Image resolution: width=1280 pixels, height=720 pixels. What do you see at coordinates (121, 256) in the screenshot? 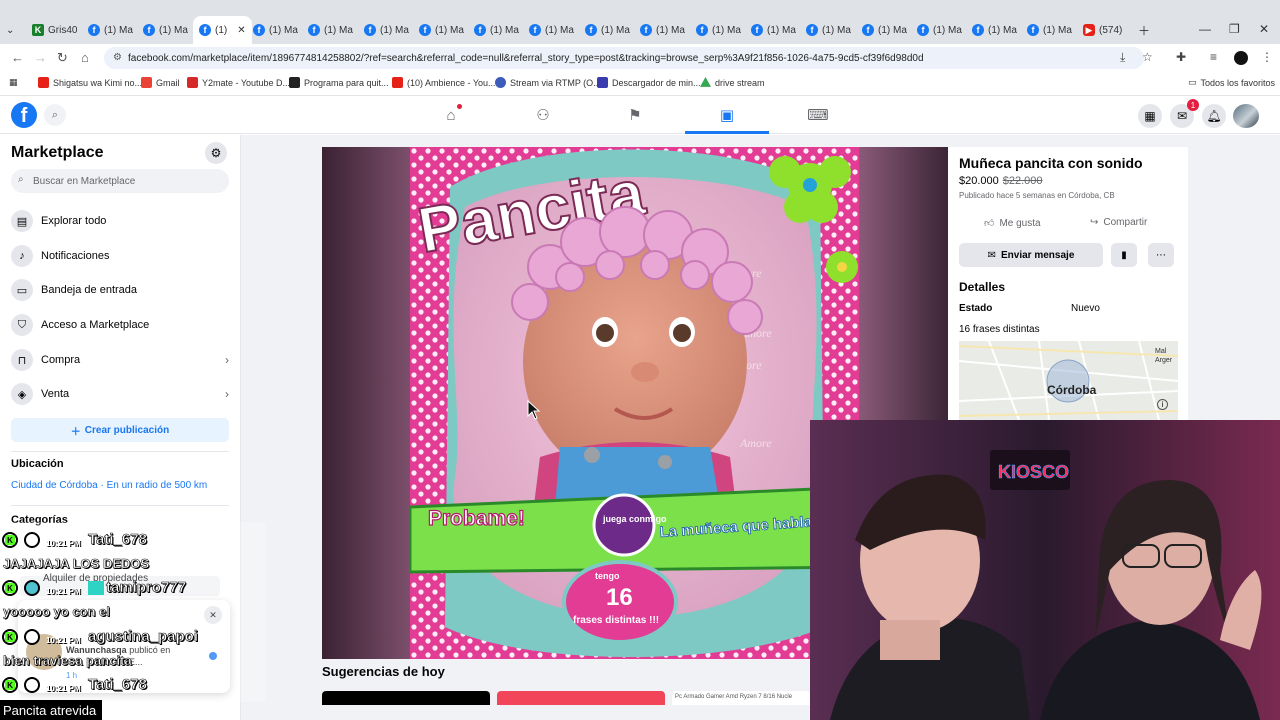
I see `sidebar-item-notifications: ♪ Notificaciones` at bounding box center [121, 256].